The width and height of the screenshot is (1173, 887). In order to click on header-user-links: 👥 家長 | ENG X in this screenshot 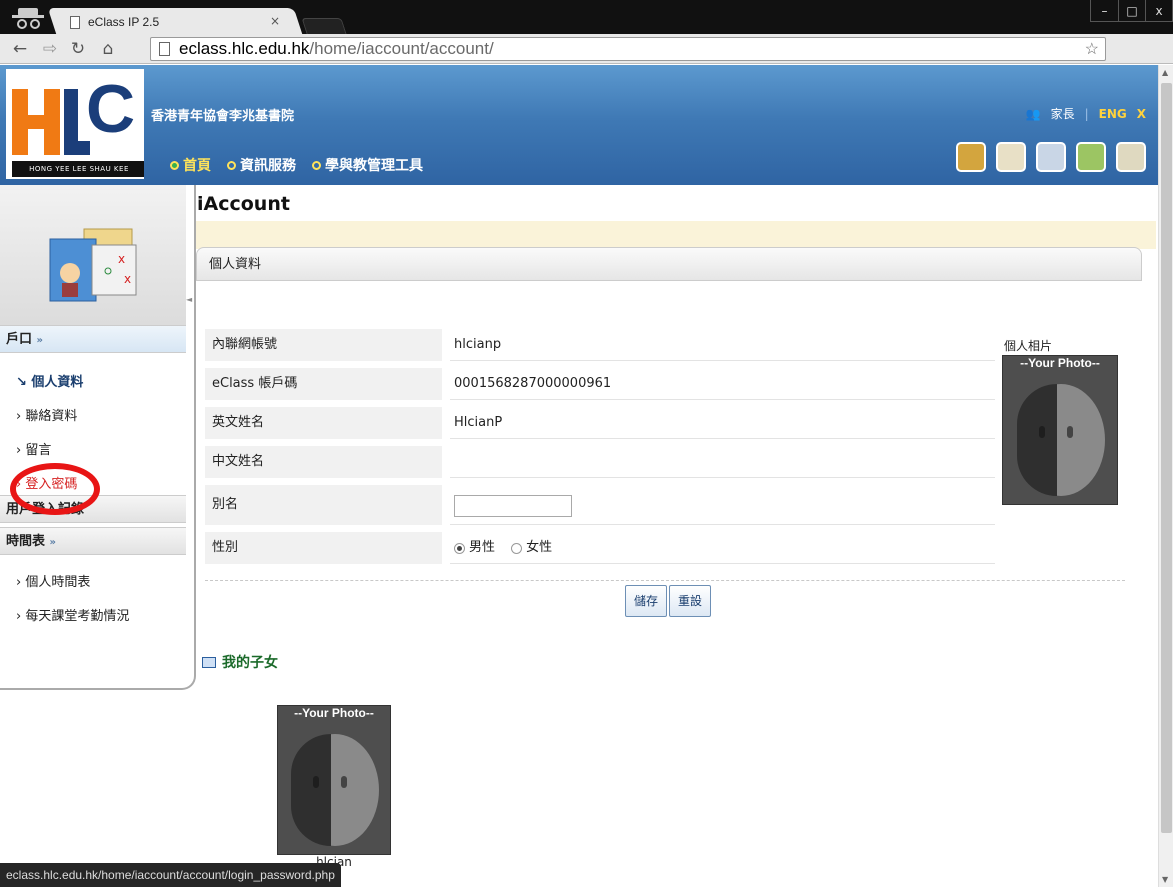, I will do `click(1086, 113)`.